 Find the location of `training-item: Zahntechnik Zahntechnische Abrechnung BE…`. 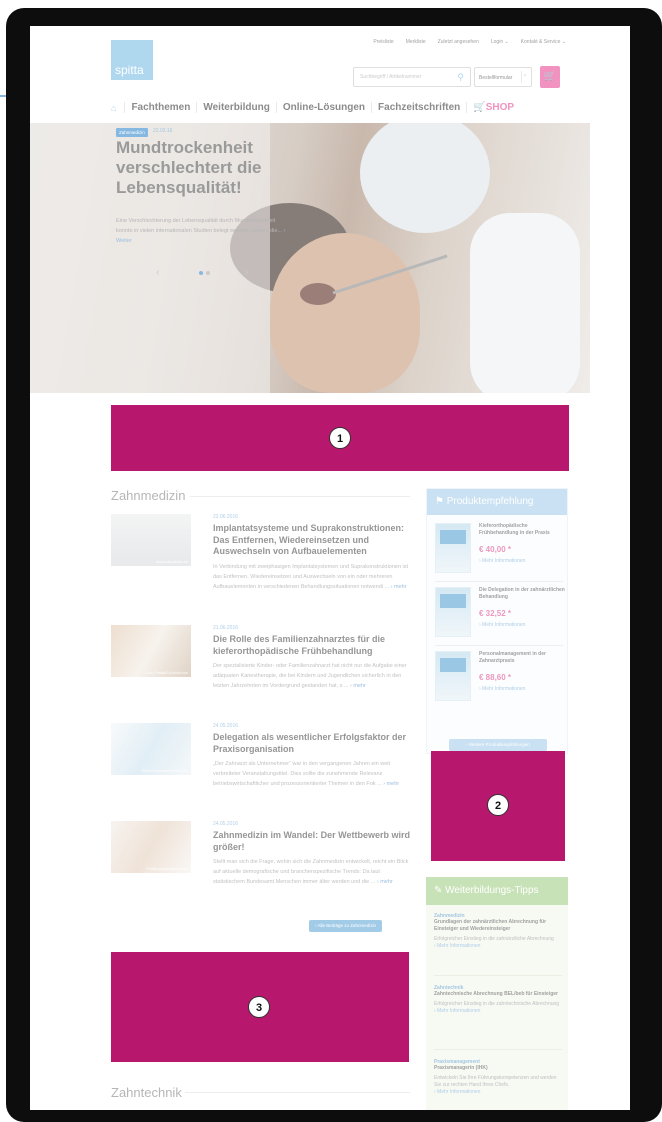

training-item: Zahntechnik Zahntechnische Abrechnung BE… is located at coordinates (498, 1000).